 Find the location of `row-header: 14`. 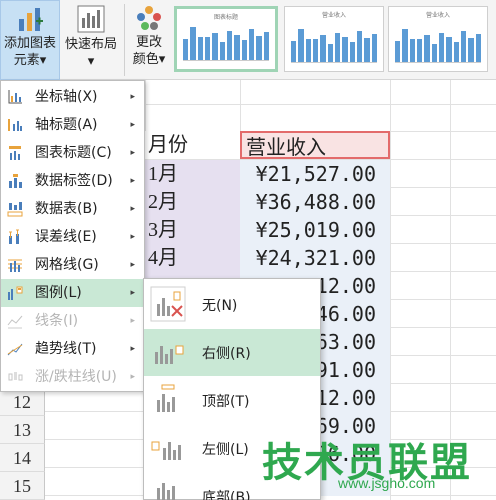

row-header: 14 is located at coordinates (22, 458).